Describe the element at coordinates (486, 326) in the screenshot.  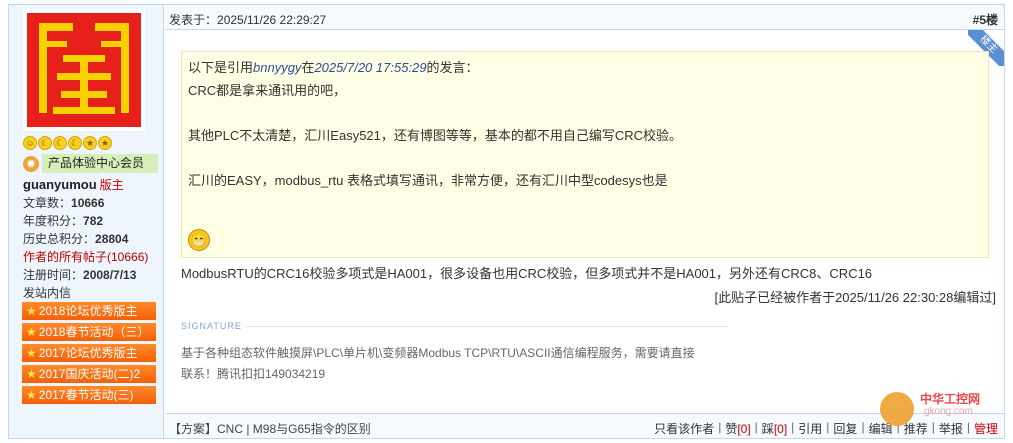
I see `divider` at that location.